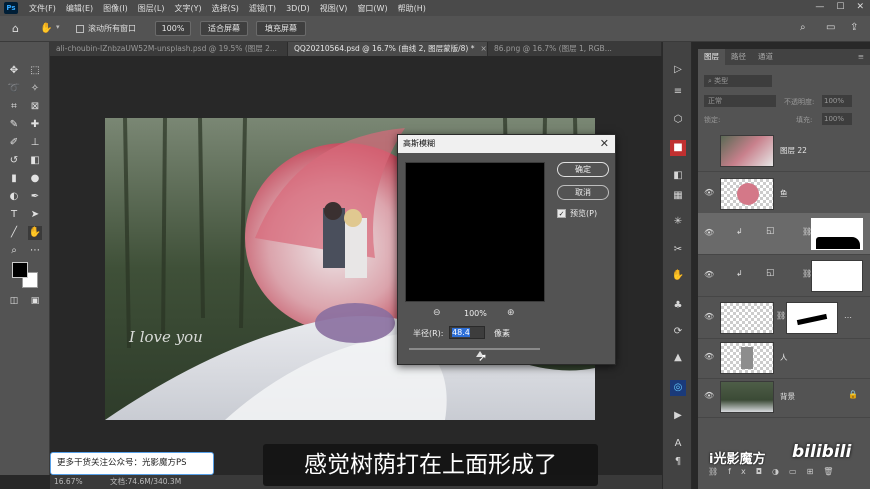 This screenshot has width=870, height=489. I want to click on magic-wand-icon: ✧, so click(35, 89).